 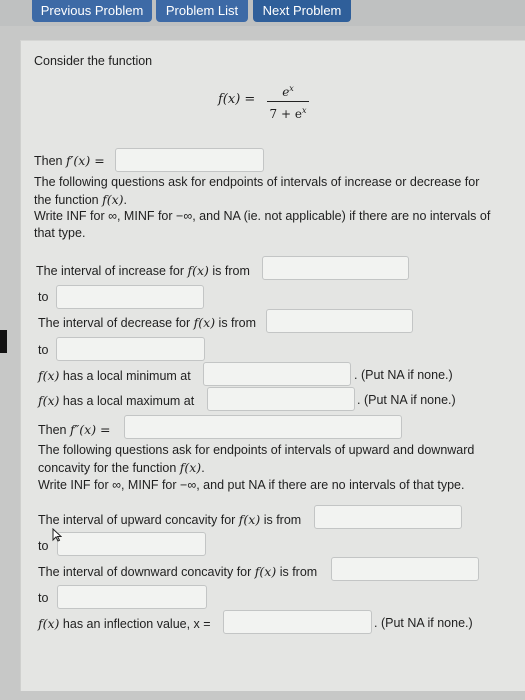 I want to click on upward-from-input, so click(x=388, y=517).